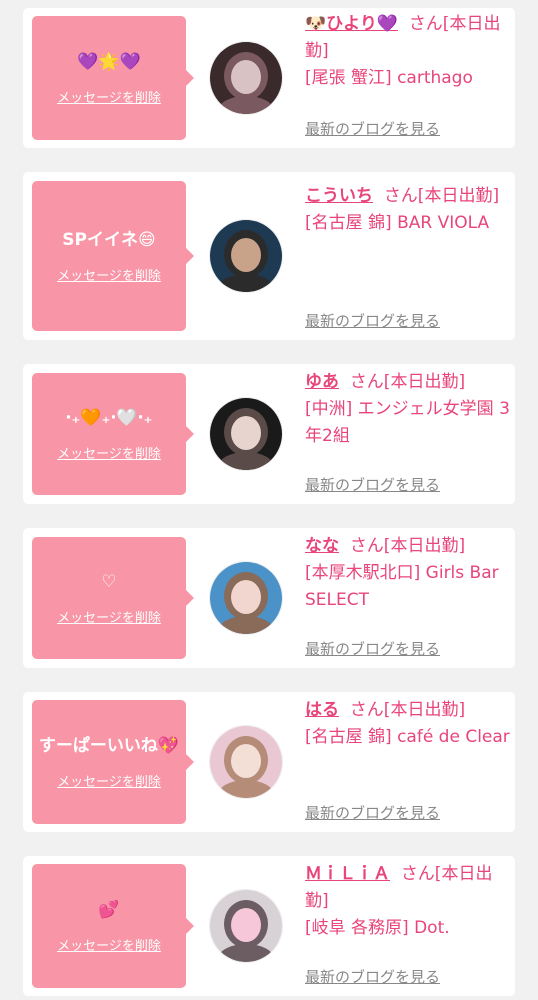 This screenshot has height=1000, width=538. Describe the element at coordinates (109, 745) in the screenshot. I see `message-text: すーぱーいいね💖` at that location.